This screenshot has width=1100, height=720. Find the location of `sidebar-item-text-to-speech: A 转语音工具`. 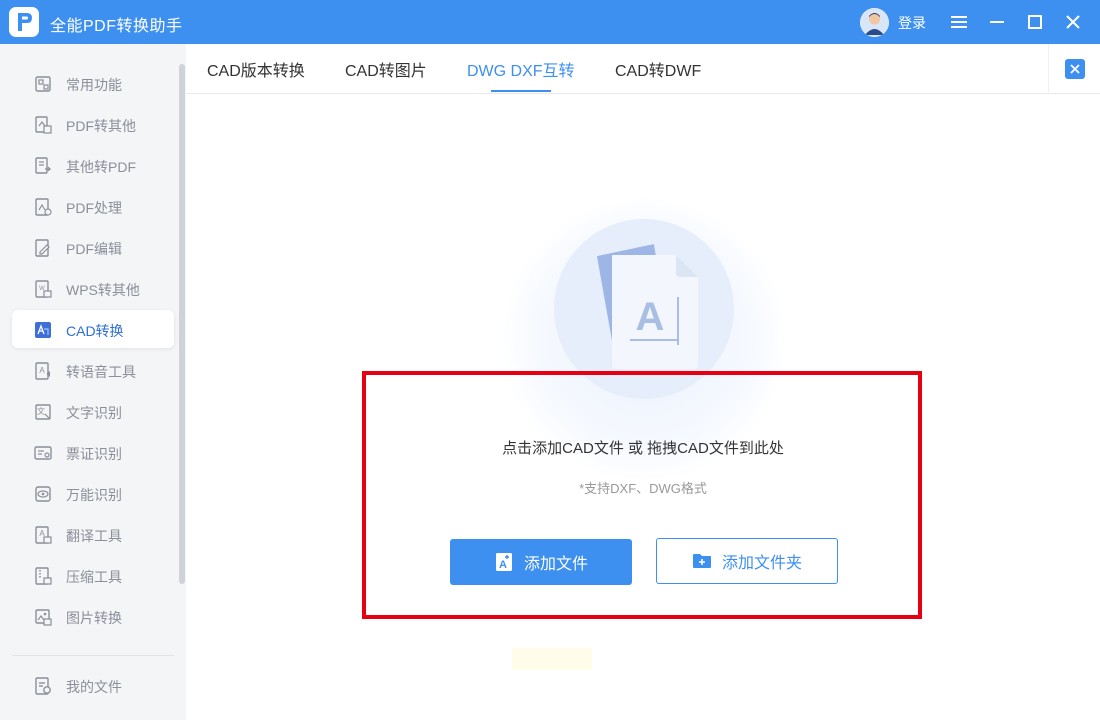

sidebar-item-text-to-speech: A 转语音工具 is located at coordinates (93, 370).